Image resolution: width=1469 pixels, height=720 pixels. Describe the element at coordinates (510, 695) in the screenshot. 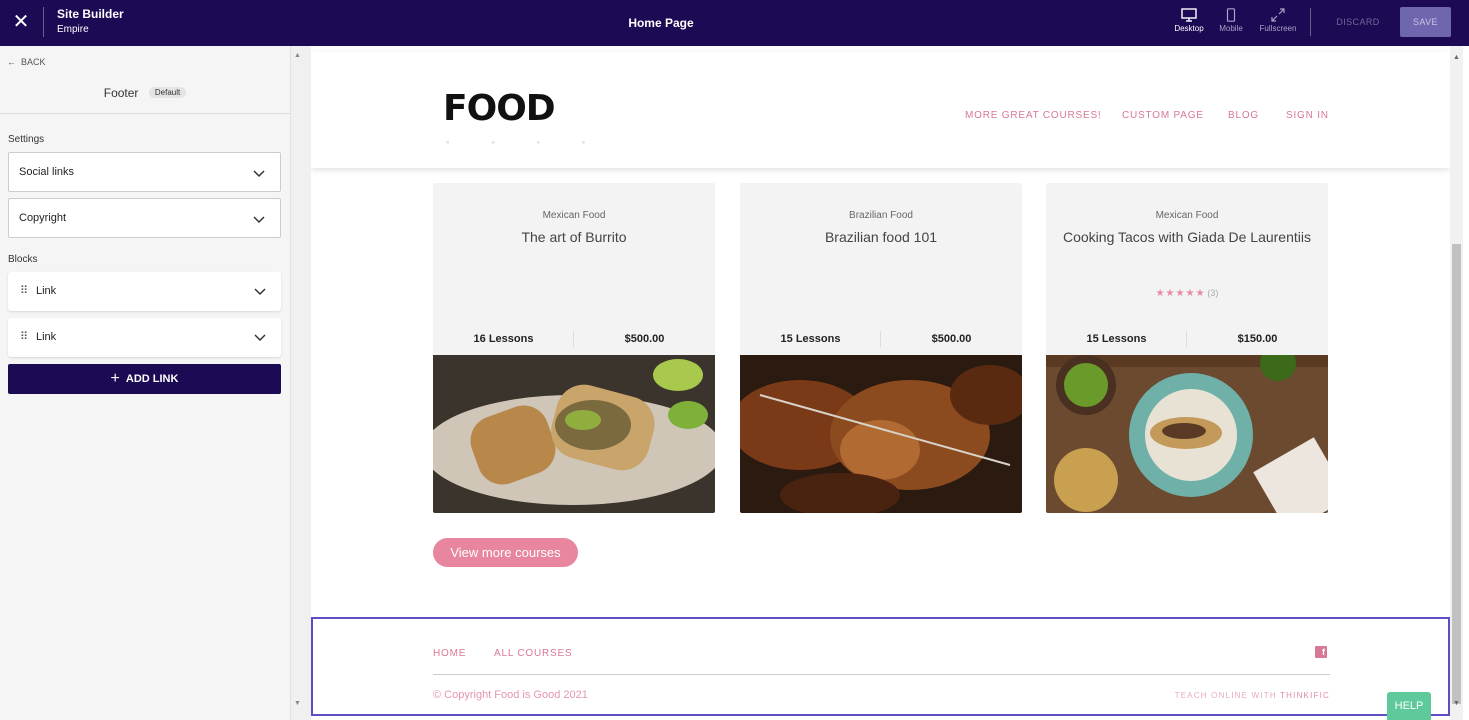

I see `copyright-text: © Copyright Food is Good 2021` at that location.